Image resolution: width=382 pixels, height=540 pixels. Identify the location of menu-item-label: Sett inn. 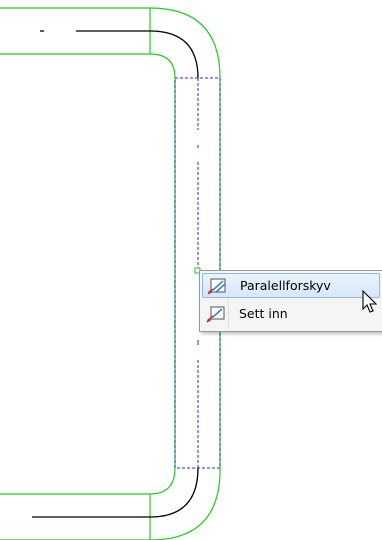
(263, 313).